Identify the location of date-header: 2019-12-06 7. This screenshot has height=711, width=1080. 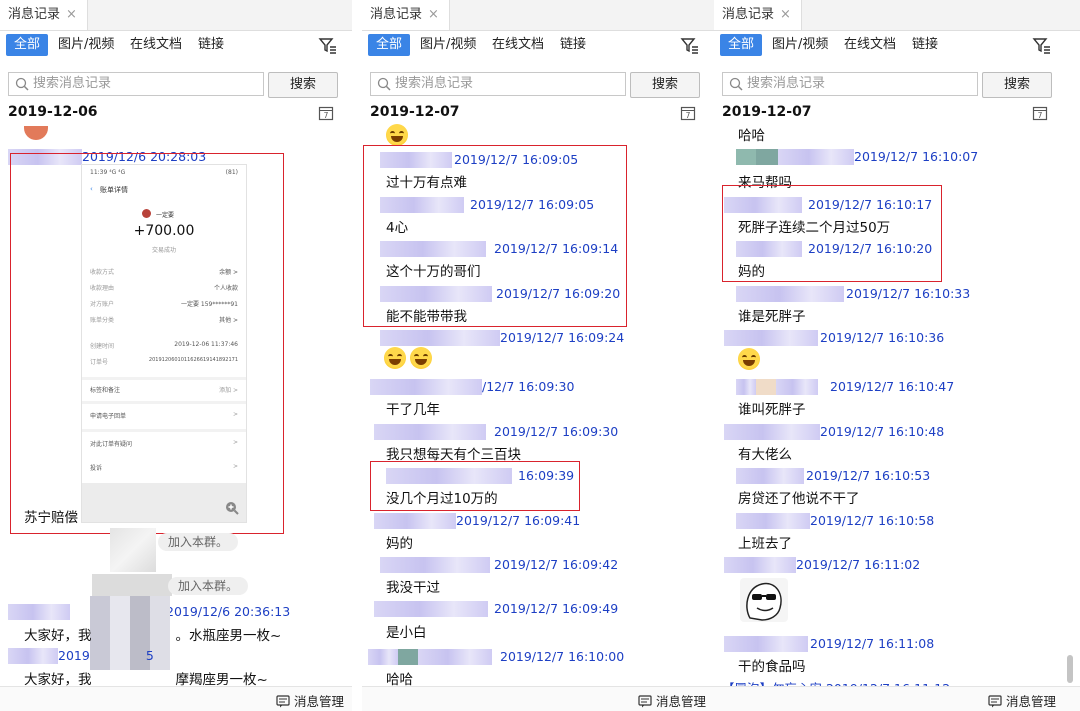
(176, 115).